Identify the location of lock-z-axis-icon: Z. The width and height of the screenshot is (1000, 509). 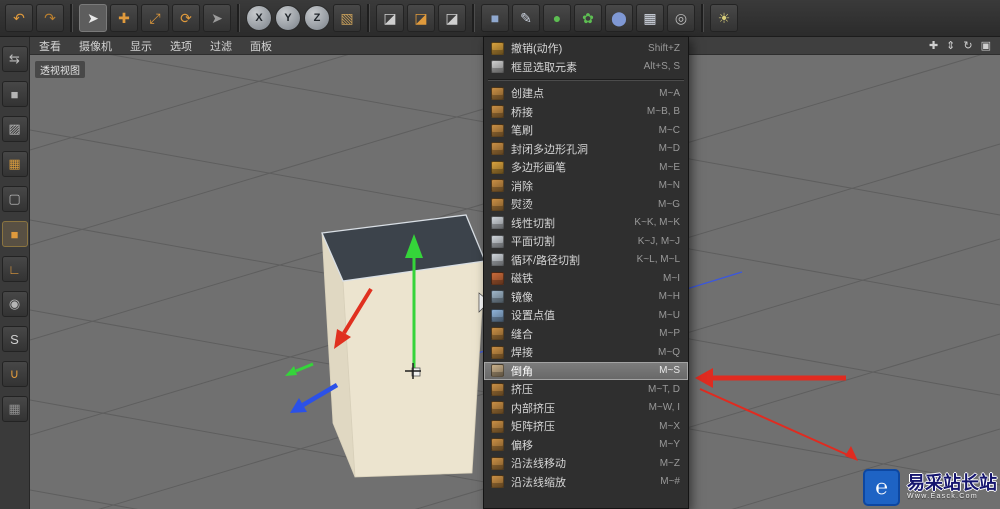
(317, 18).